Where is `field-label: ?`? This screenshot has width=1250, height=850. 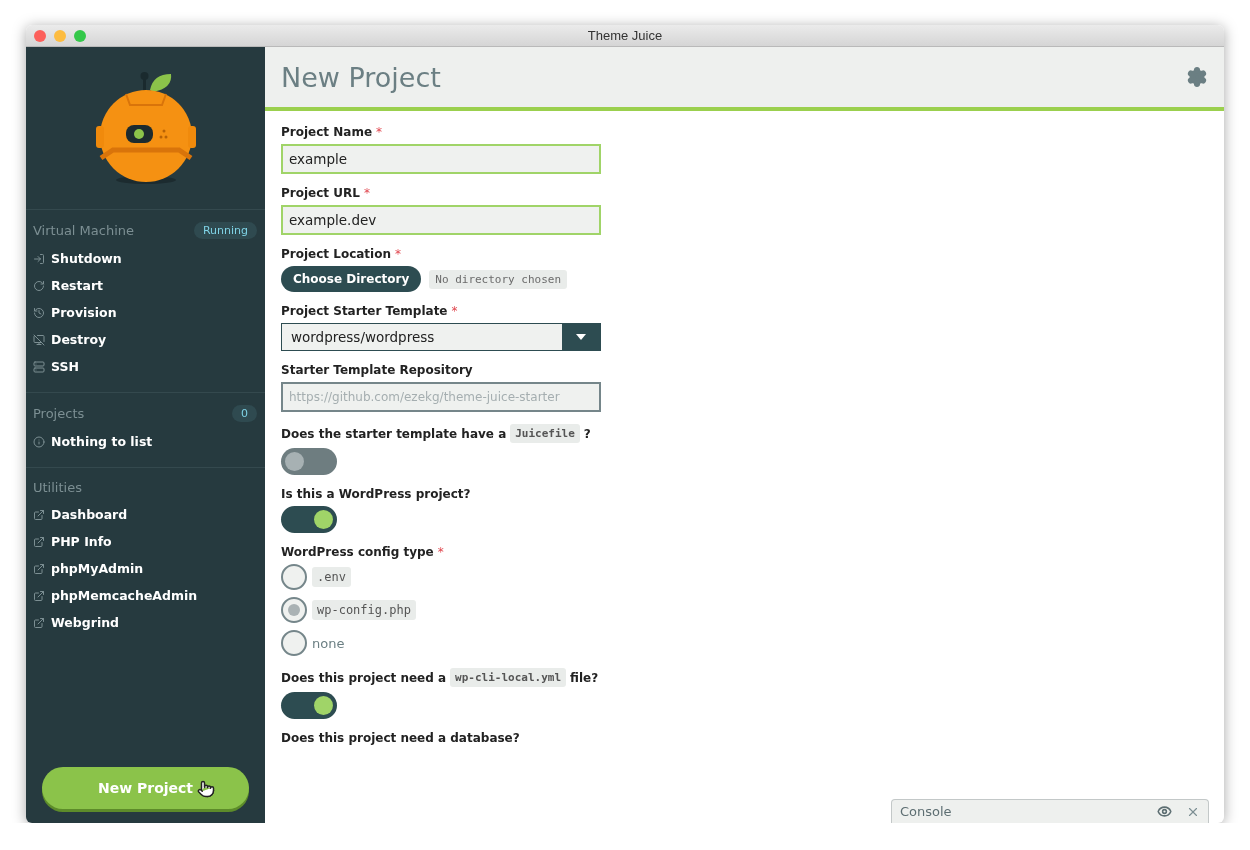
field-label: ? is located at coordinates (587, 433).